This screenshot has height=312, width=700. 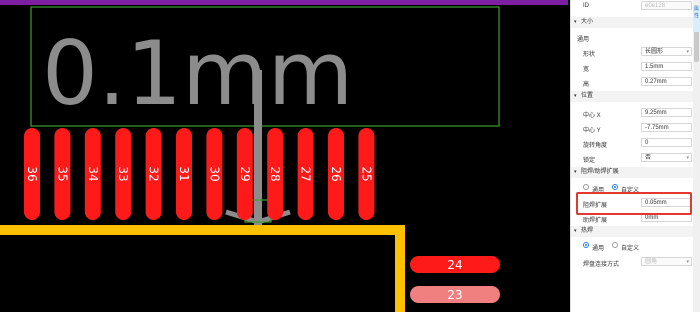 What do you see at coordinates (586, 6) in the screenshot?
I see `id-label: ID` at bounding box center [586, 6].